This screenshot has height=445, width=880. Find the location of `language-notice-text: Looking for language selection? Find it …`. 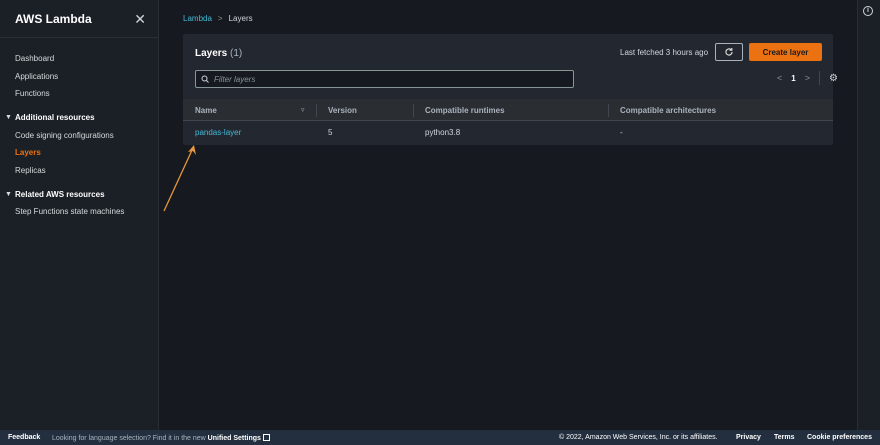

language-notice-text: Looking for language selection? Find it … is located at coordinates (129, 438).